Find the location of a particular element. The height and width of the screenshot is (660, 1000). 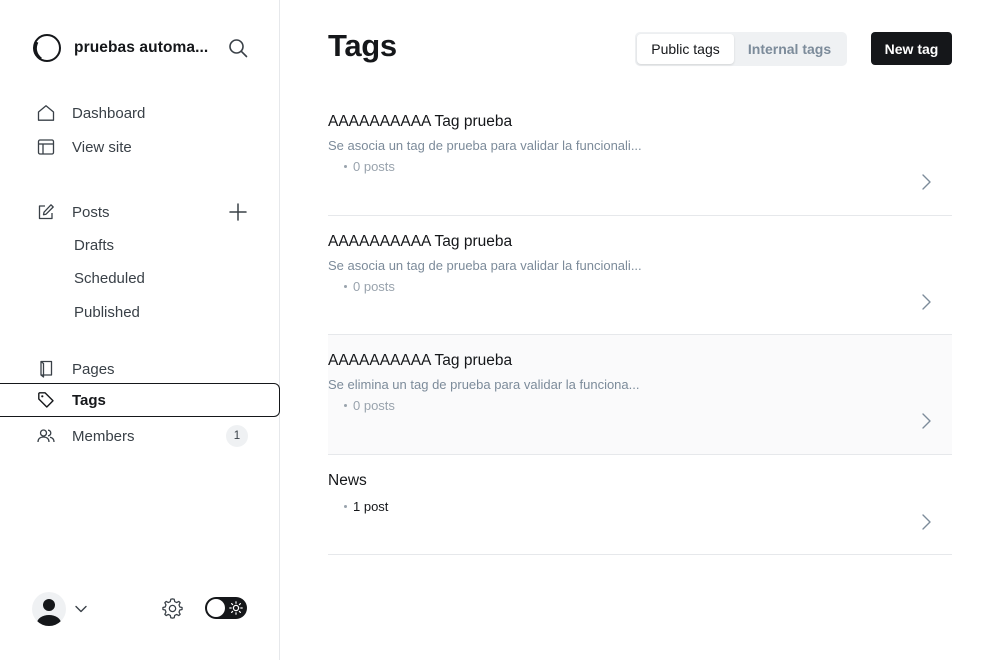

nav-dashboard: Dashboard is located at coordinates (140, 113).